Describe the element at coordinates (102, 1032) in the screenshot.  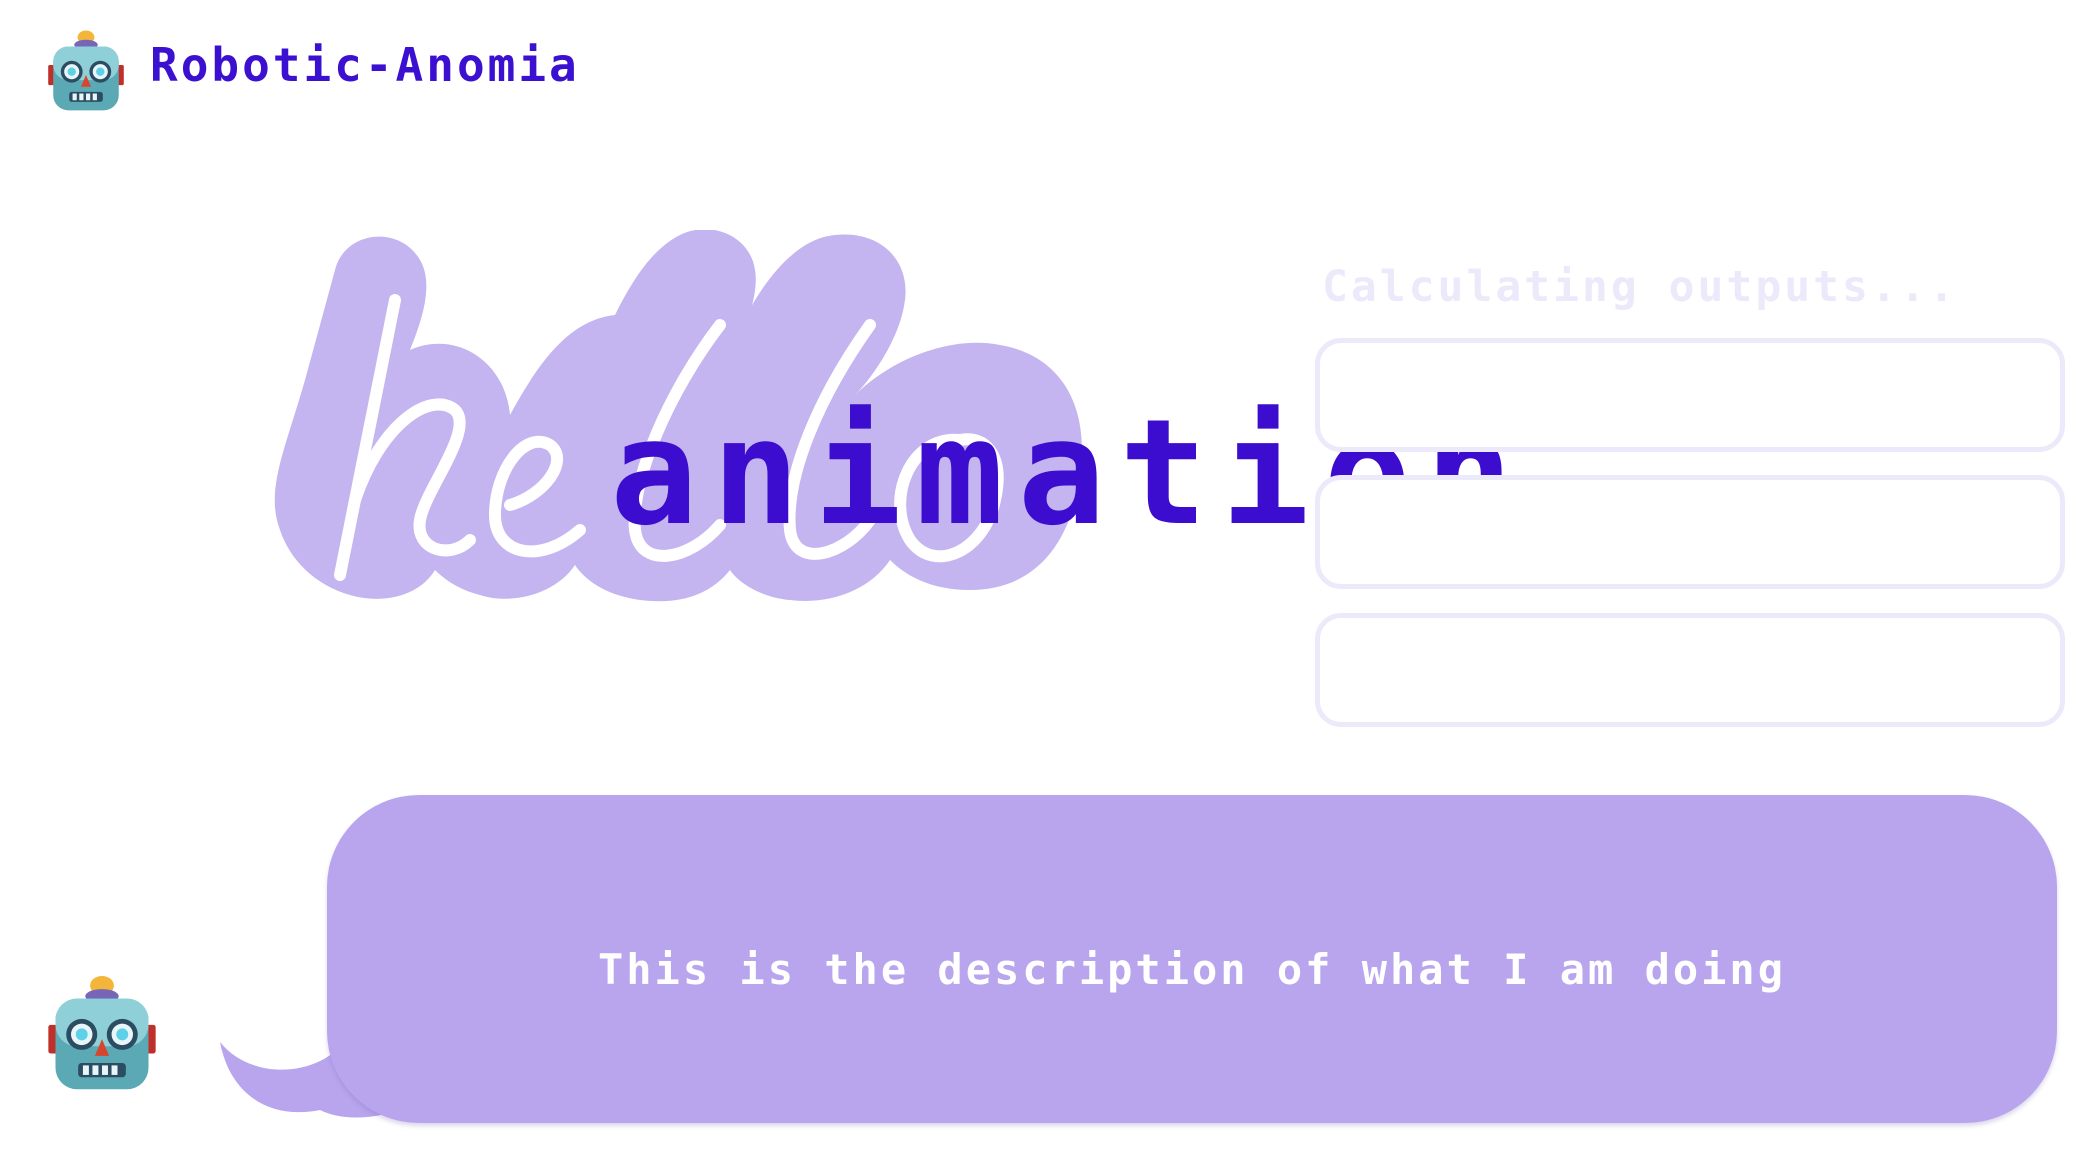
I see `robot-avatar-icon` at that location.